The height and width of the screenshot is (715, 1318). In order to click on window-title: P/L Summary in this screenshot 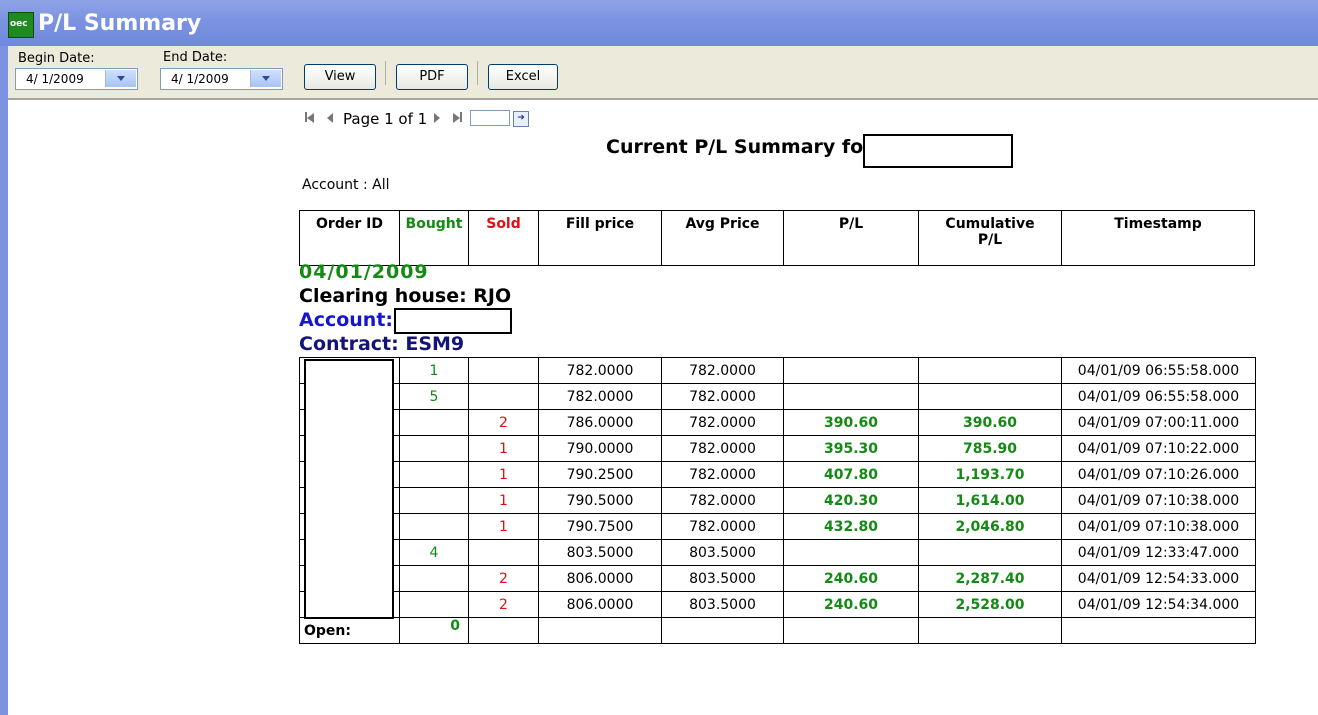, I will do `click(120, 23)`.